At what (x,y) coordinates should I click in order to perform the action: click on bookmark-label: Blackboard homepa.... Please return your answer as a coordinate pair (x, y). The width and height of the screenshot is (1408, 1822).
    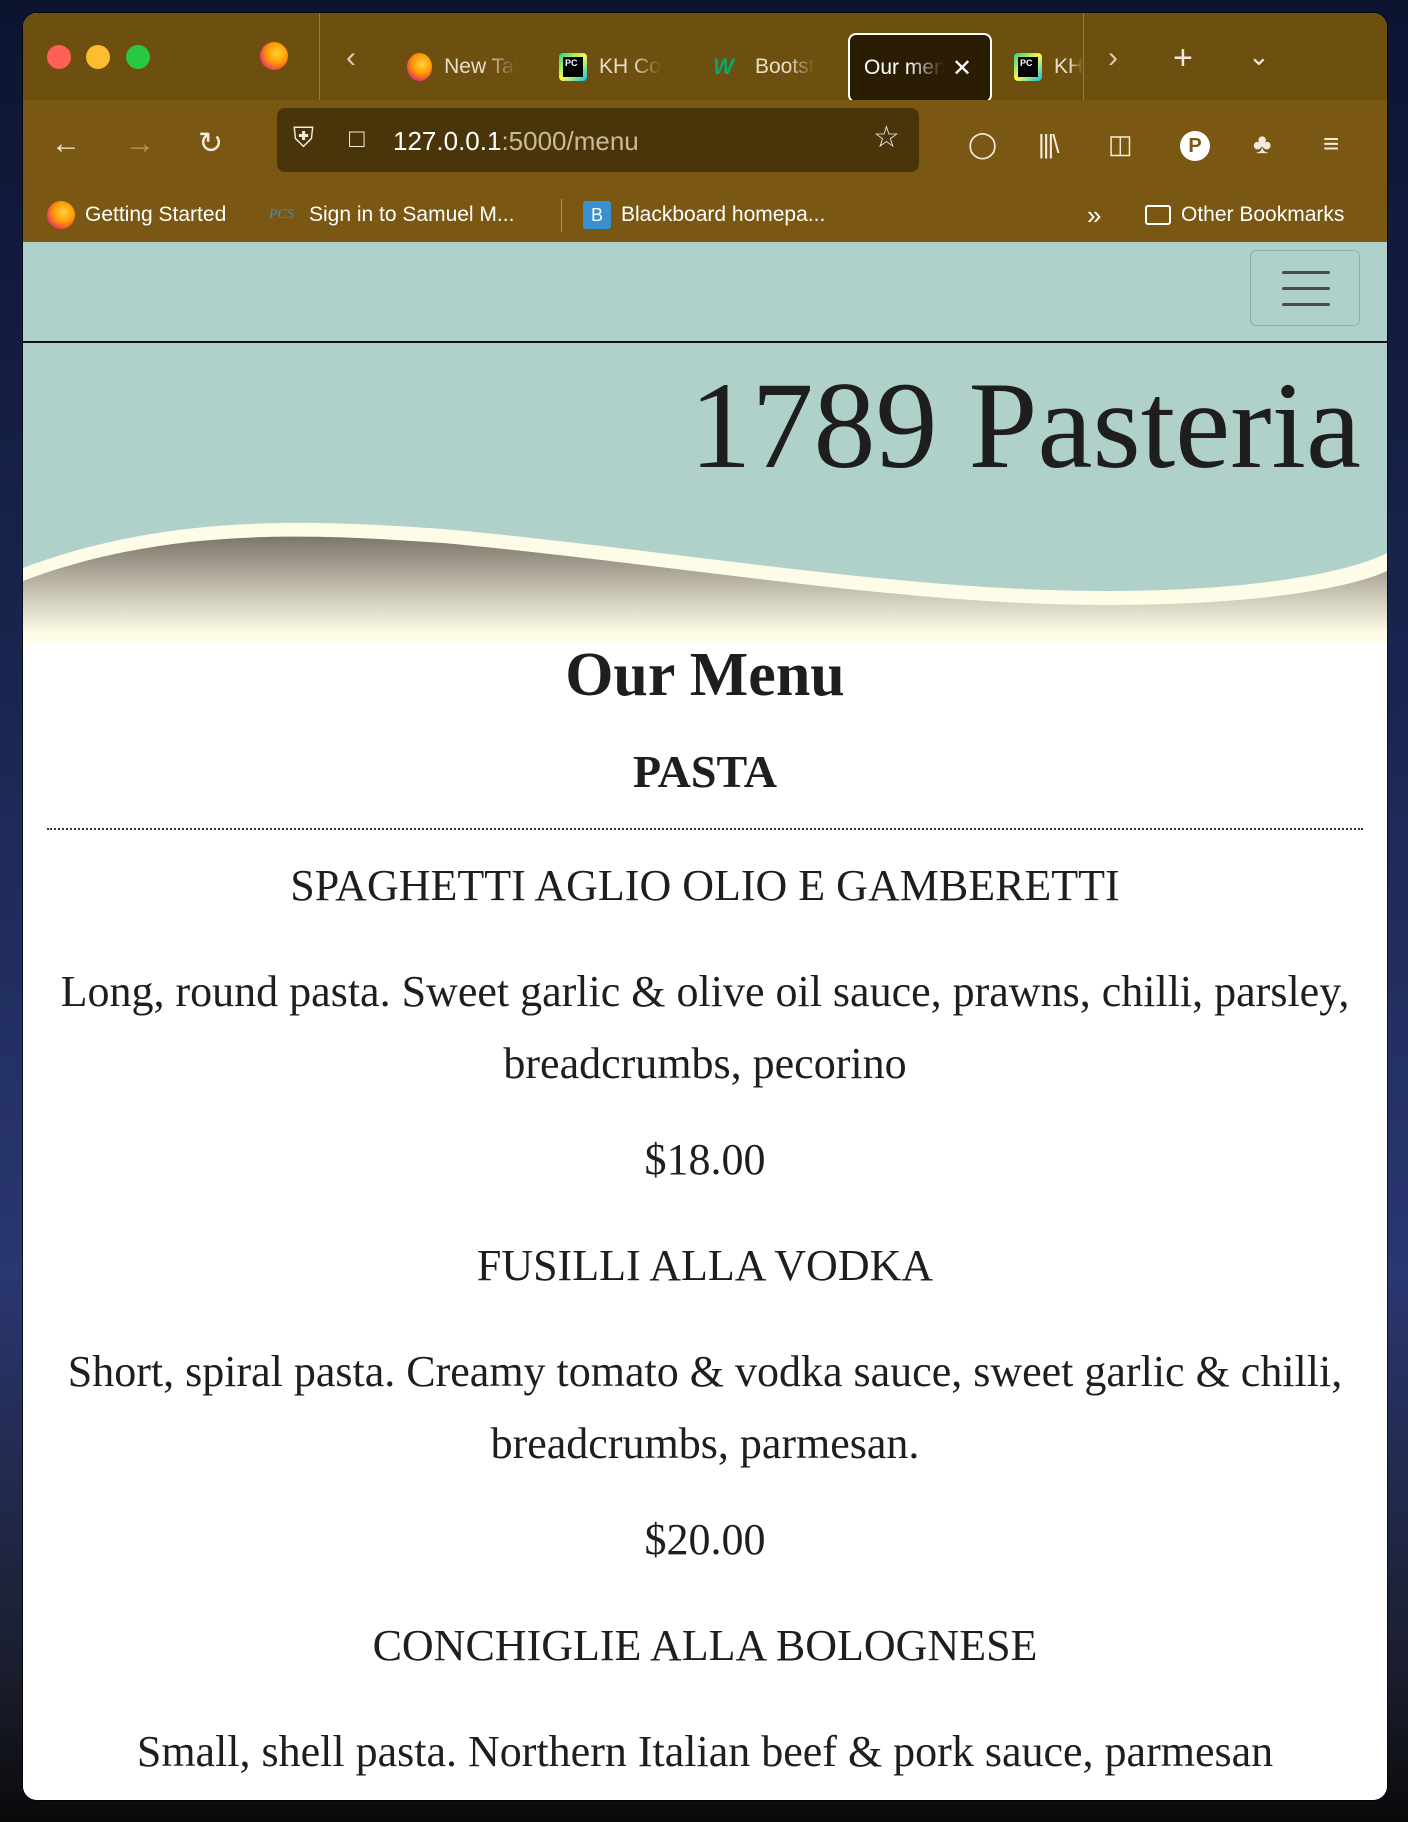
    Looking at the image, I should click on (723, 214).